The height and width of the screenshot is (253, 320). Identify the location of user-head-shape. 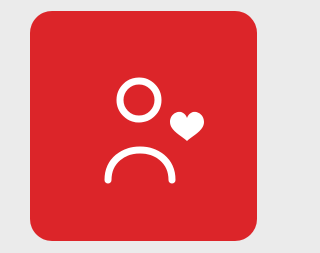
(139, 100).